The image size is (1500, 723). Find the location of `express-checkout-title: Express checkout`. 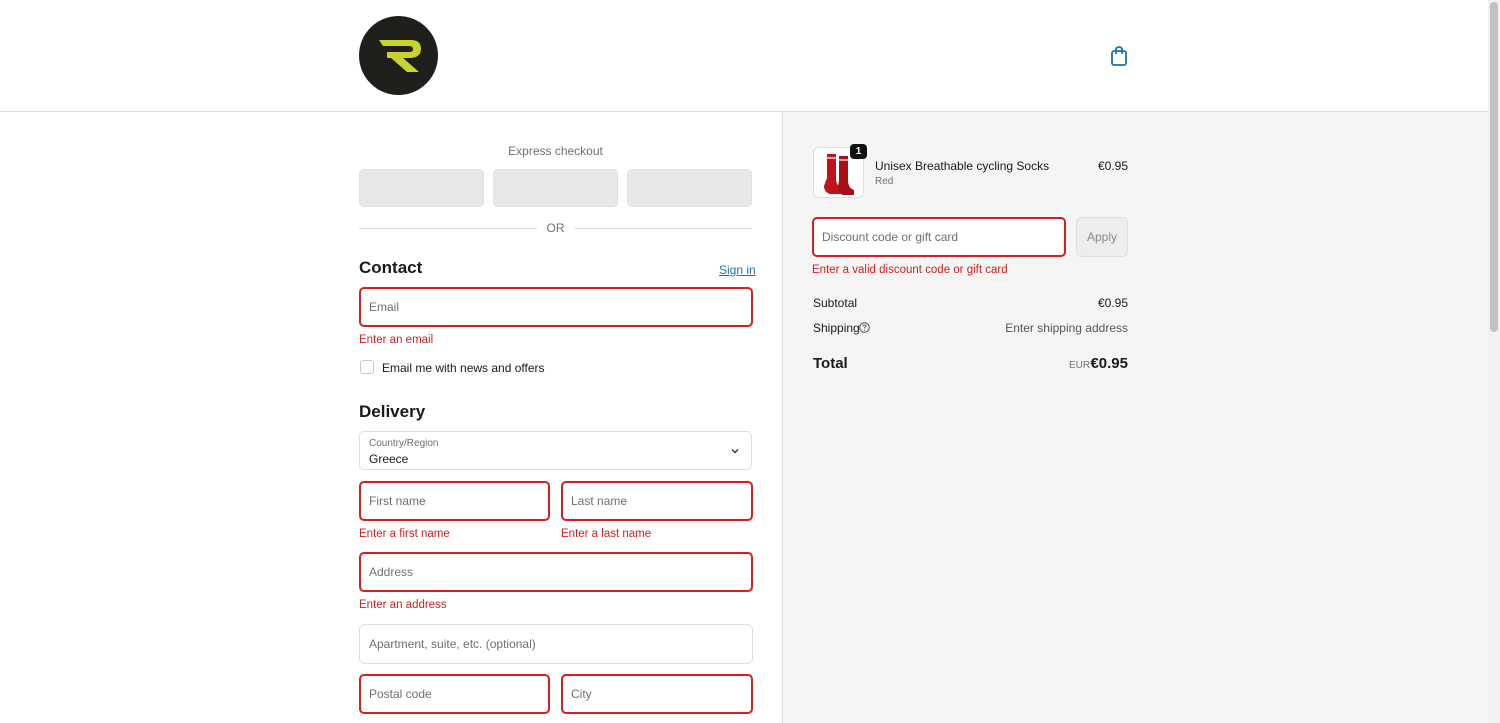

express-checkout-title: Express checkout is located at coordinates (555, 151).